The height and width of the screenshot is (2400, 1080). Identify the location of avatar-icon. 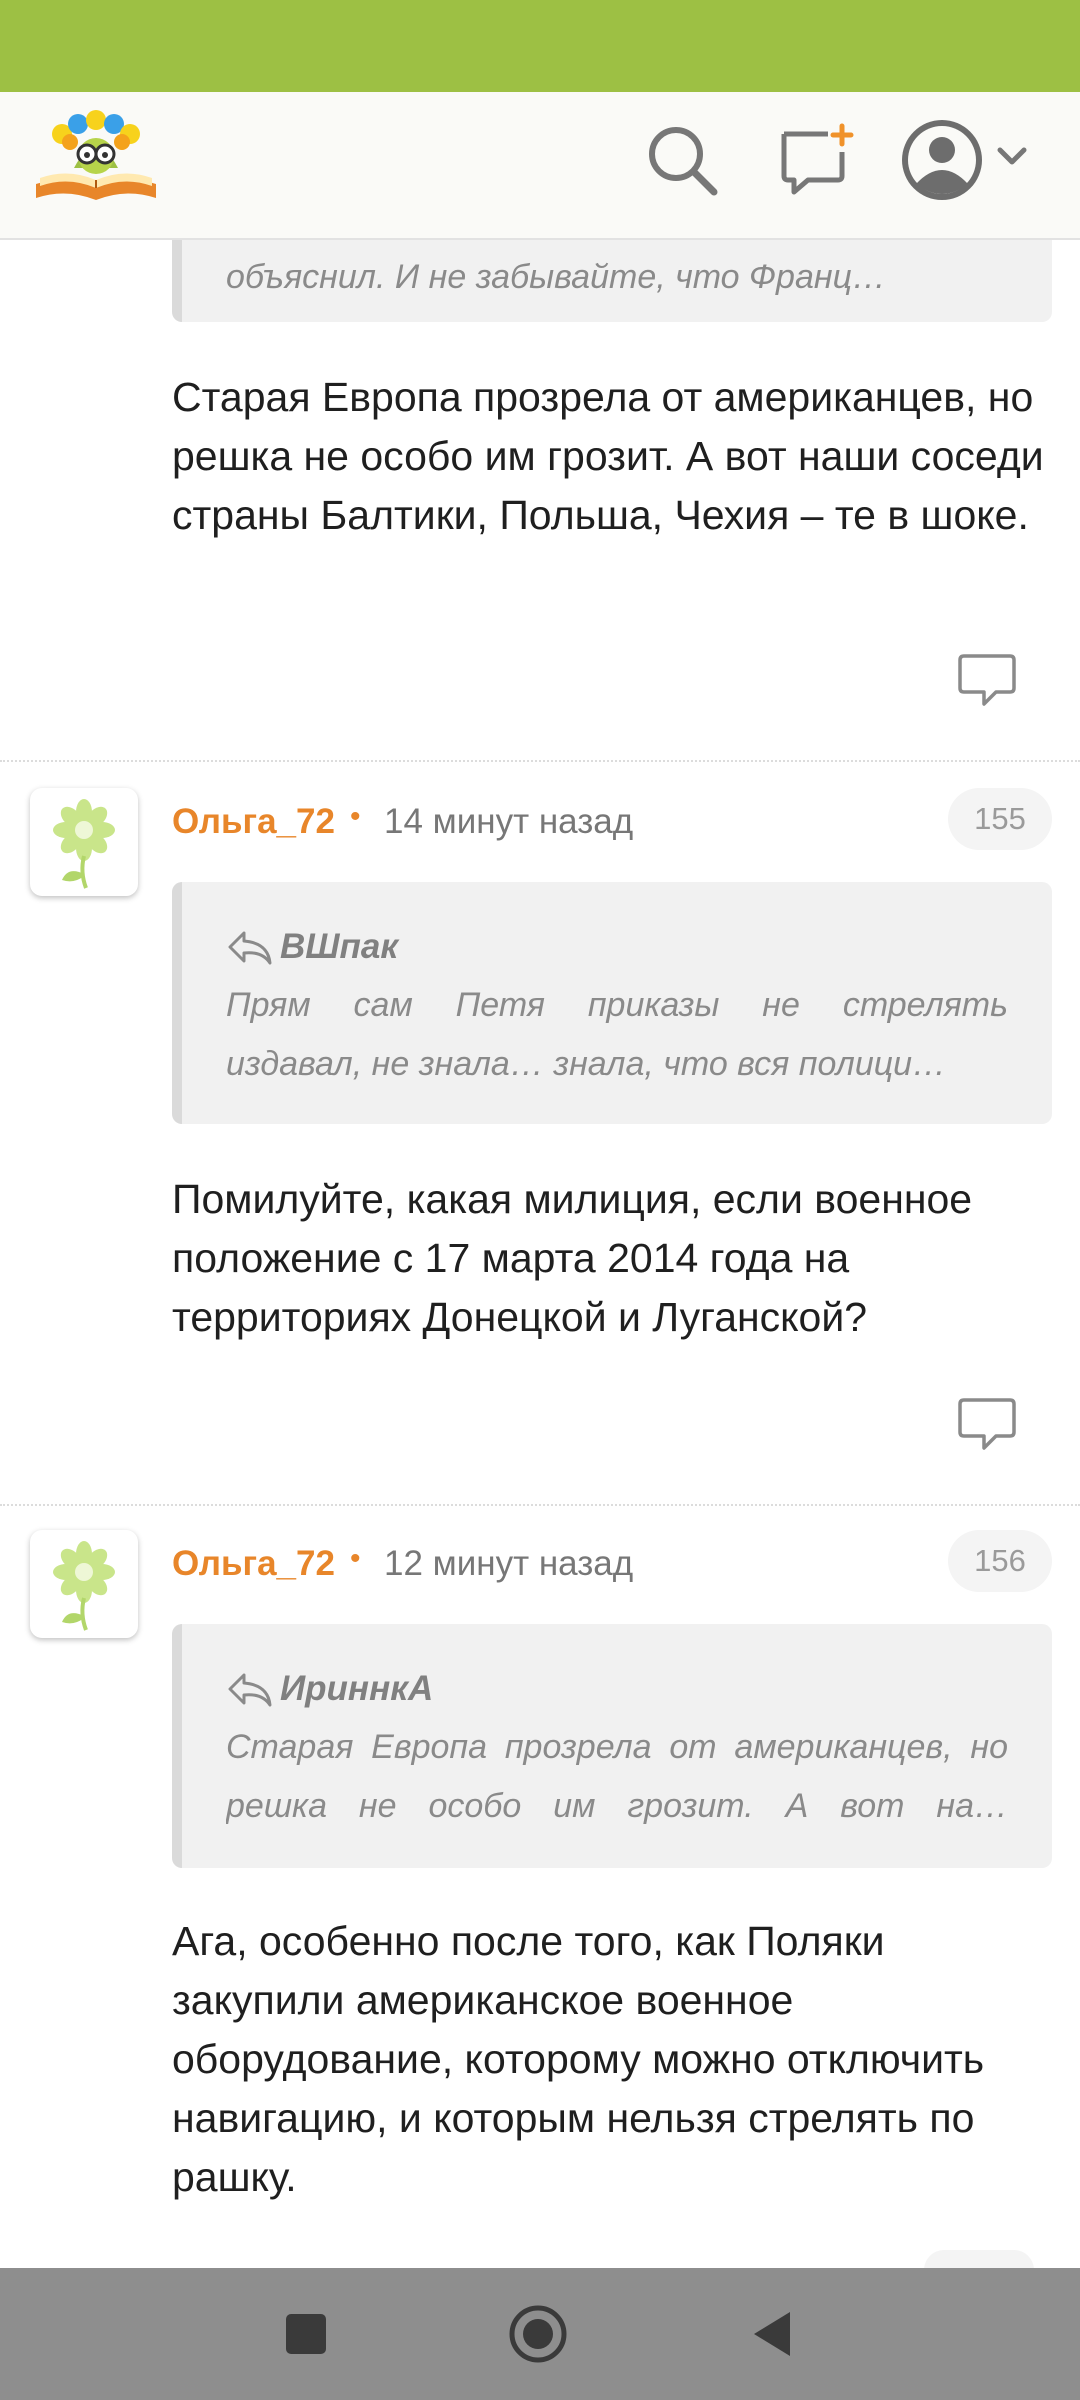
(964, 160).